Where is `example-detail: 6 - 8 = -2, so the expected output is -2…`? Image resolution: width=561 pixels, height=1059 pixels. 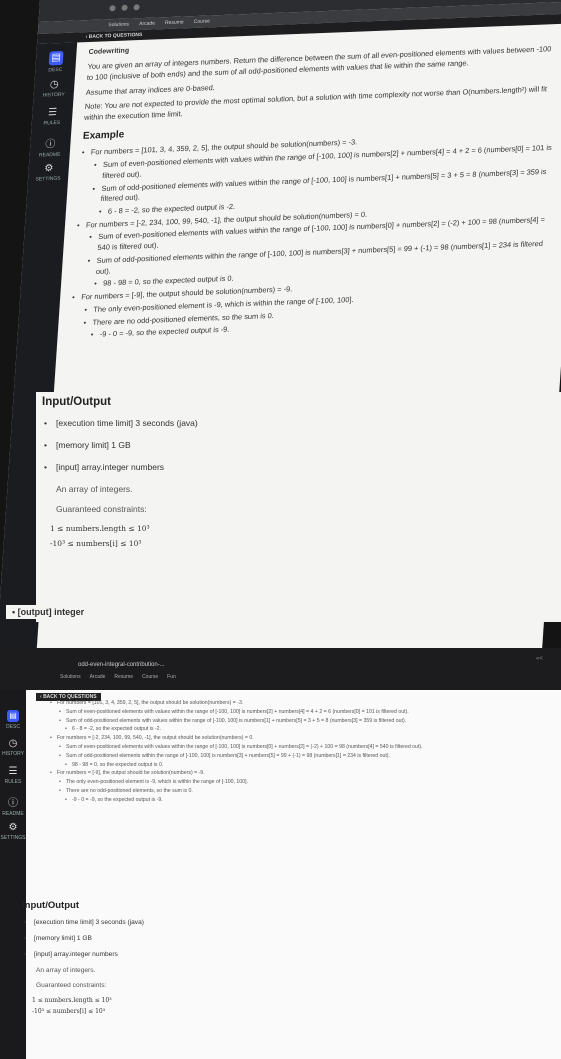
example-detail: 6 - 8 = -2, so the expected output is -2… is located at coordinates (302, 730).